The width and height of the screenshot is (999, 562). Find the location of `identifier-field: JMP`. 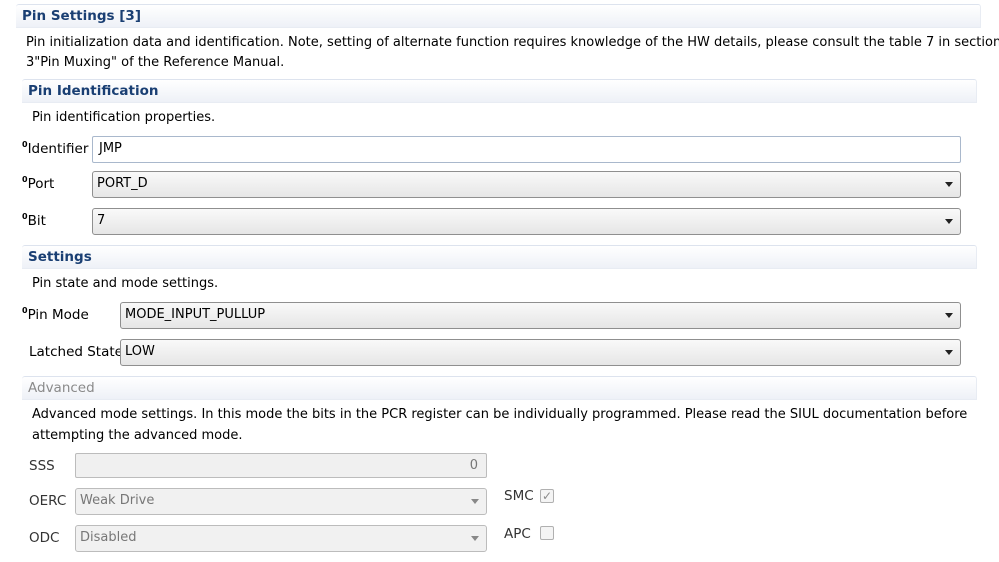

identifier-field: JMP is located at coordinates (526, 149).